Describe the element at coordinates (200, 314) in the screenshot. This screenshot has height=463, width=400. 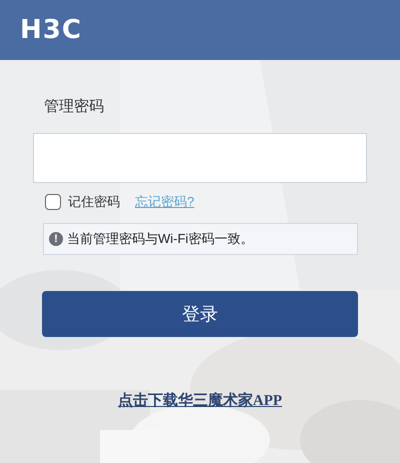
I see `login-button: 登录` at that location.